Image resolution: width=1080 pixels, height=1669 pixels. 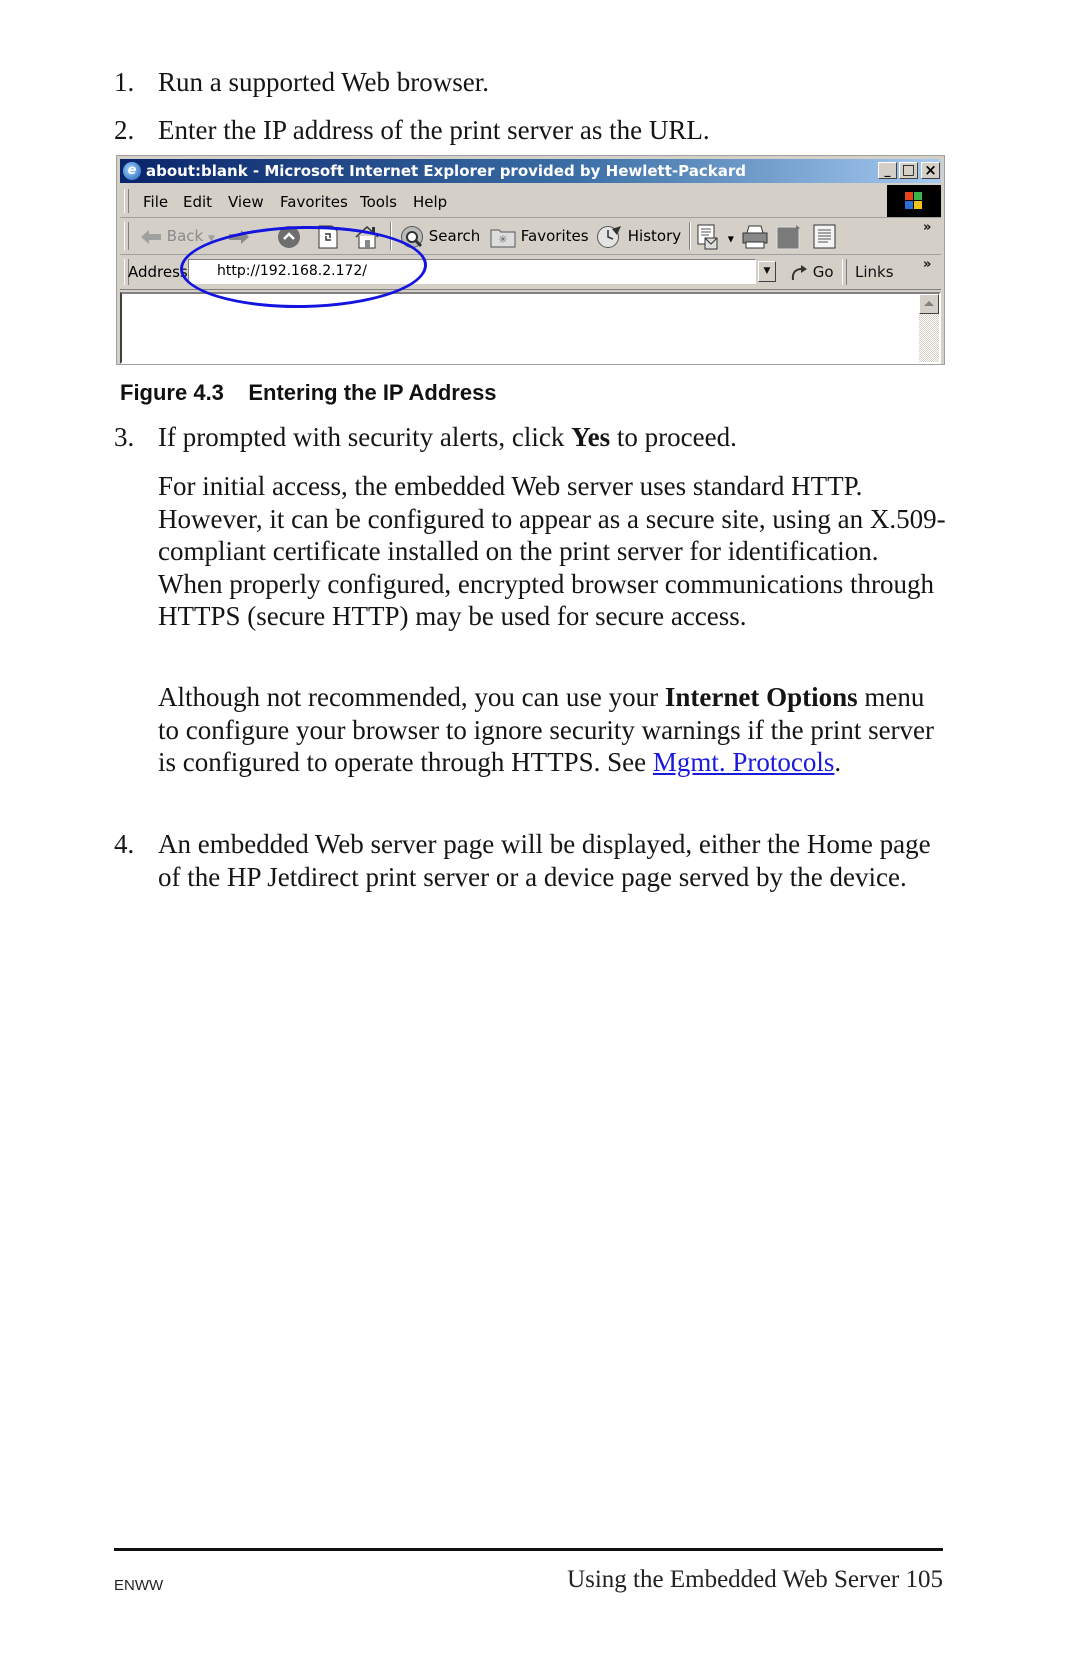 I want to click on footer-divider, so click(x=528, y=1549).